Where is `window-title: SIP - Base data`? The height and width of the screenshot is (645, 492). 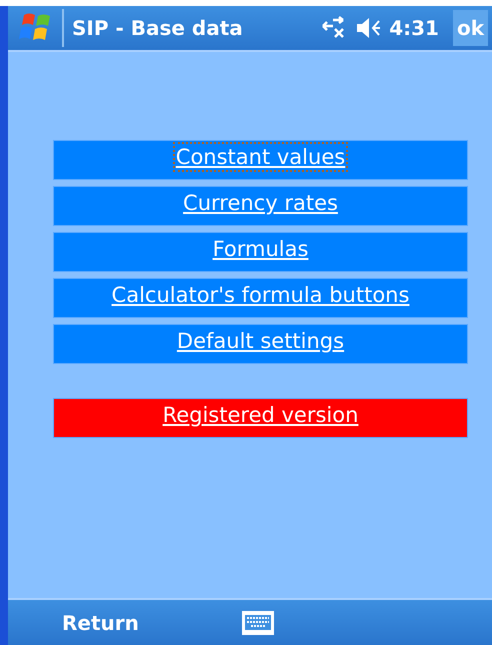
window-title: SIP - Base data is located at coordinates (158, 28).